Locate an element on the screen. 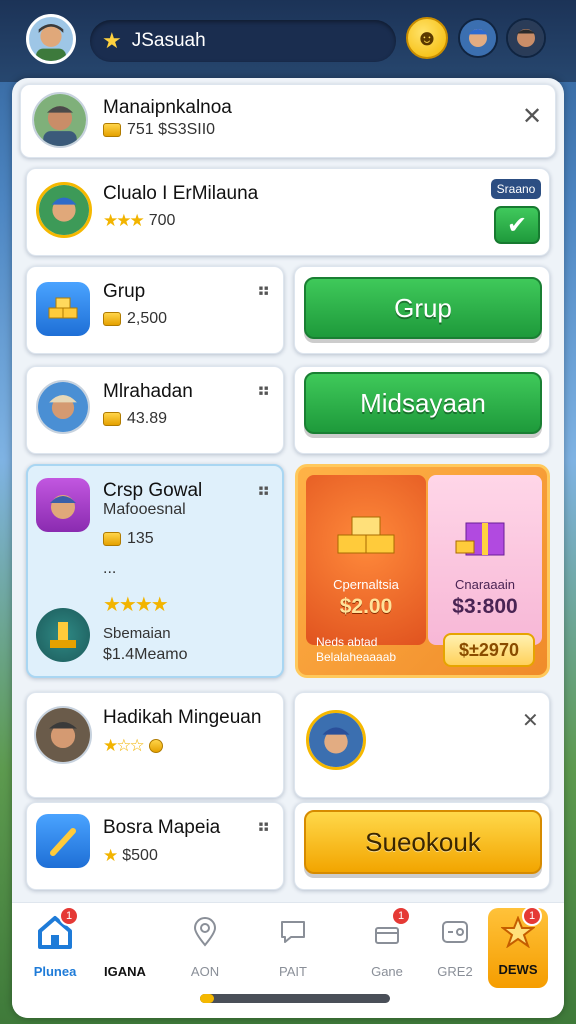 Image resolution: width=576 pixels, height=1024 pixels. row-subtitle: Mafooesnal is located at coordinates (144, 509).